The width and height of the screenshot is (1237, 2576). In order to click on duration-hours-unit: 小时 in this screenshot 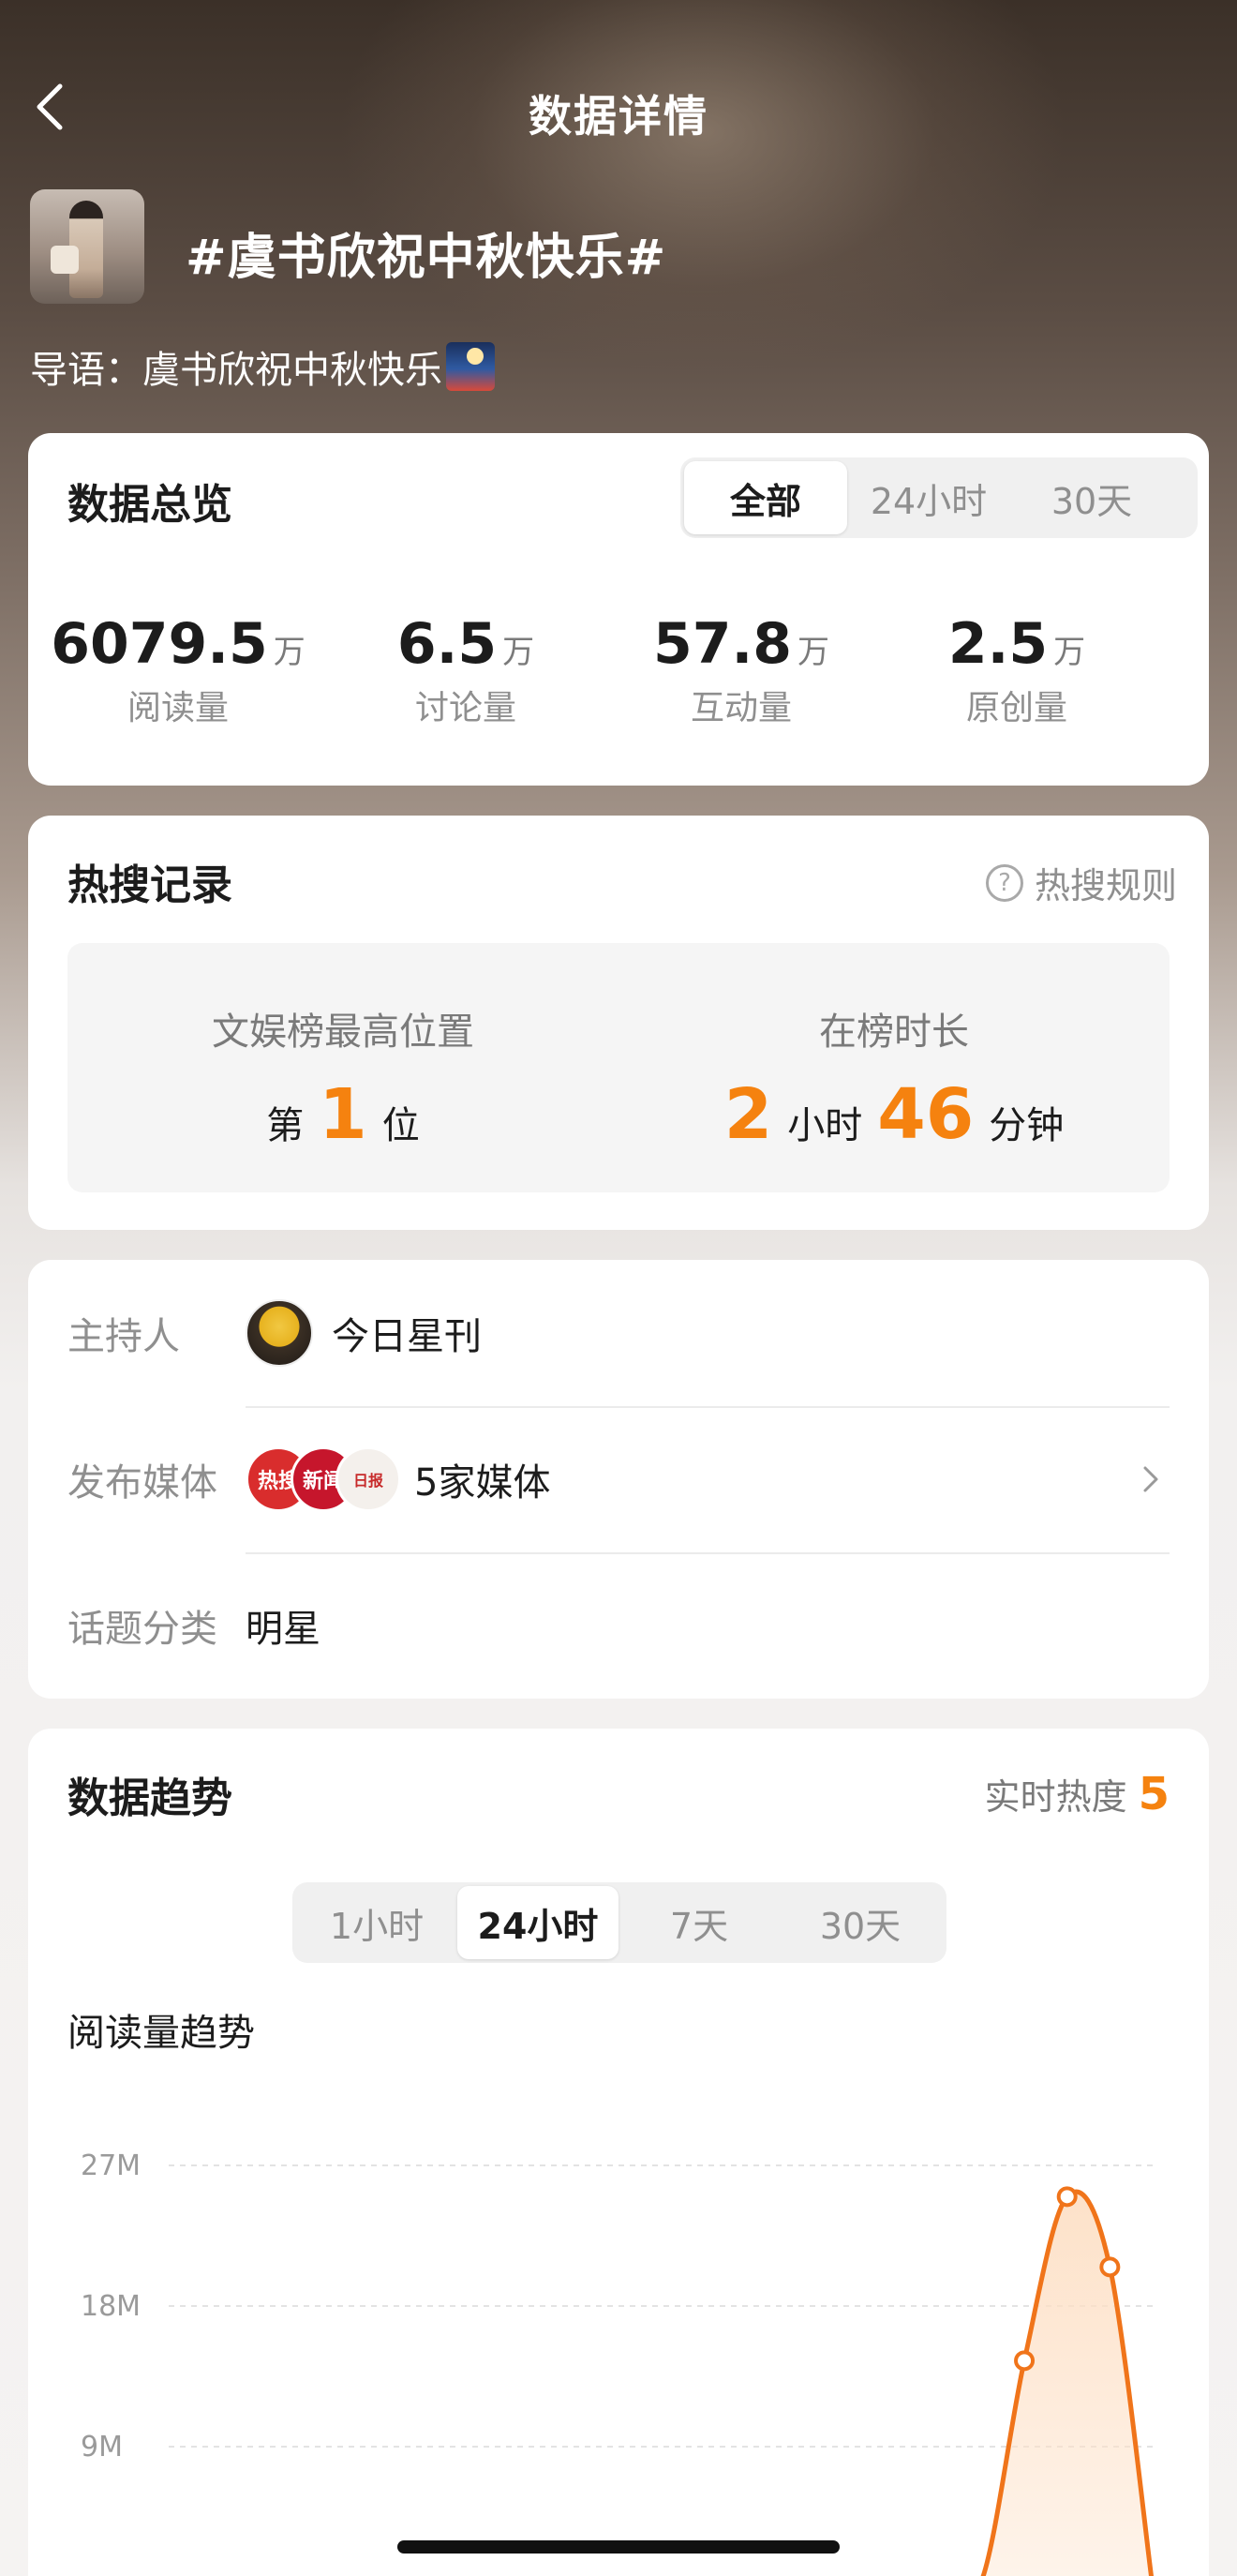, I will do `click(825, 1125)`.